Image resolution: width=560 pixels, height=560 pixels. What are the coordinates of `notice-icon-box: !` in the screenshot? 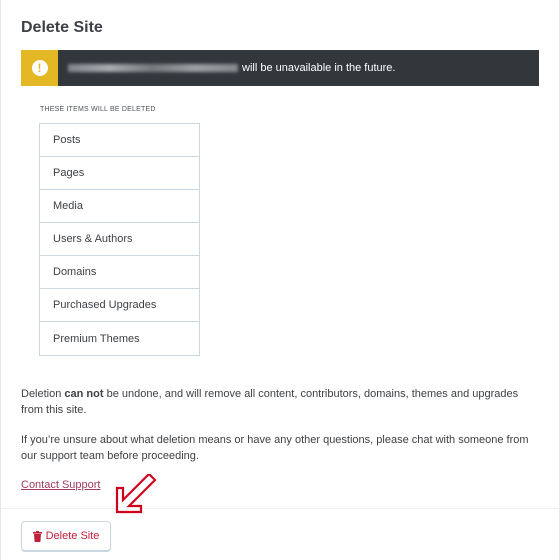 It's located at (39, 68).